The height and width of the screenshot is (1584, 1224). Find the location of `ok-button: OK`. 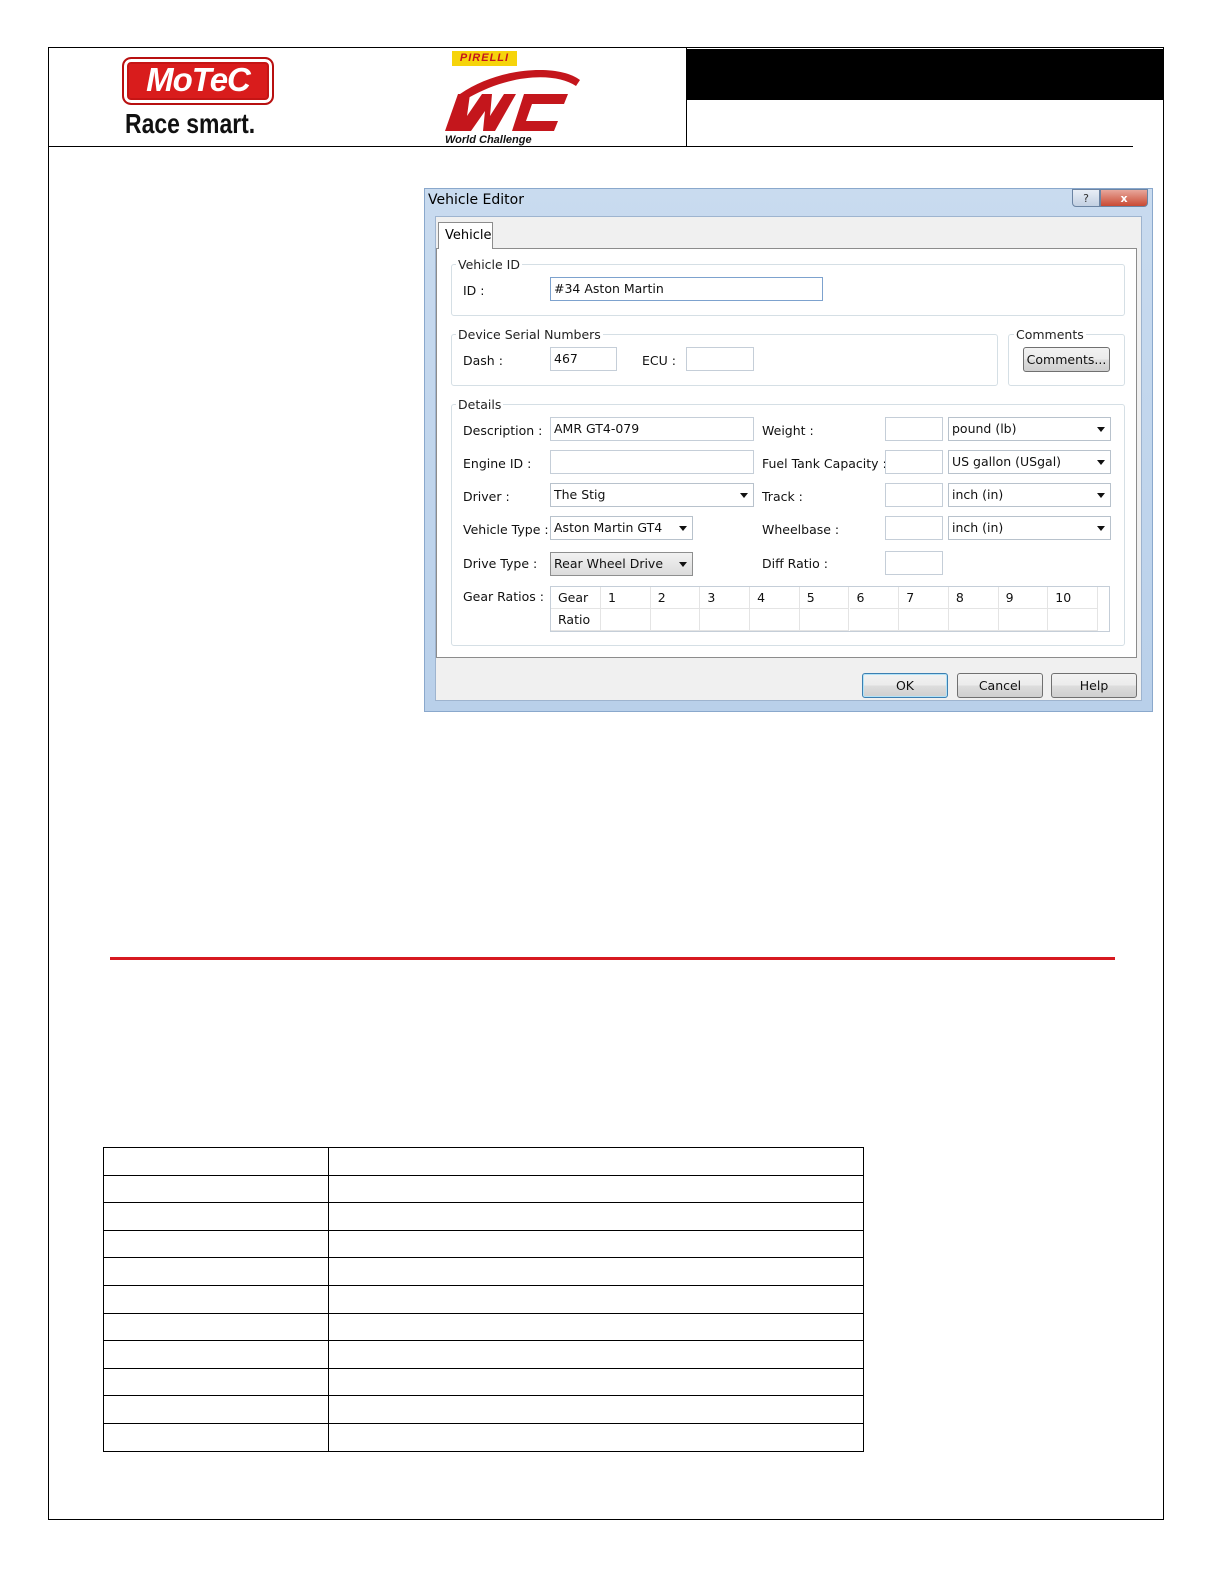

ok-button: OK is located at coordinates (905, 685).